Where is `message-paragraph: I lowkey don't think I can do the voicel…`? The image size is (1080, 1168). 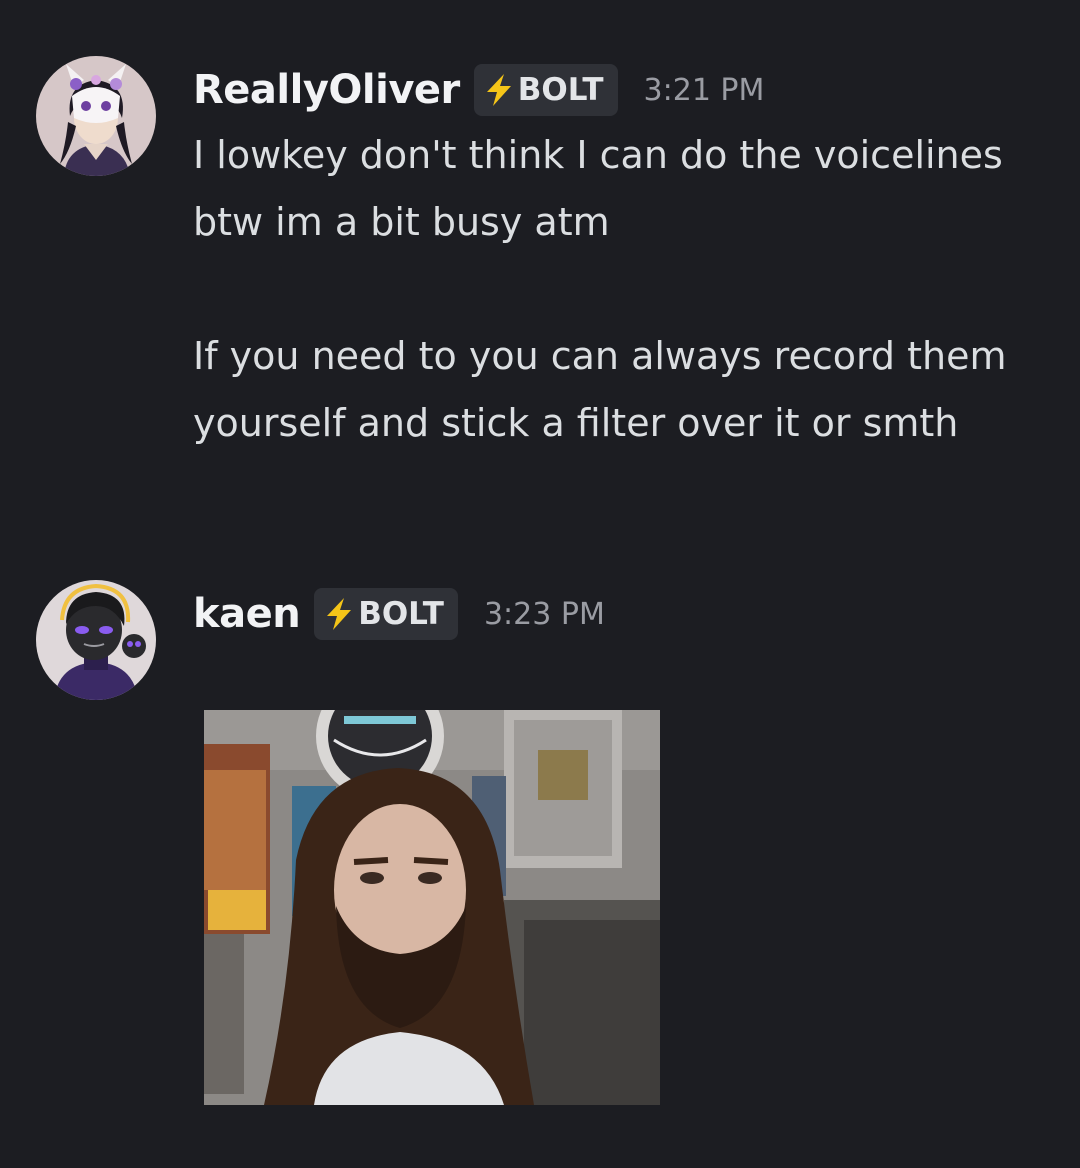
message-paragraph: I lowkey don't think I can do the voicel… is located at coordinates (598, 188).